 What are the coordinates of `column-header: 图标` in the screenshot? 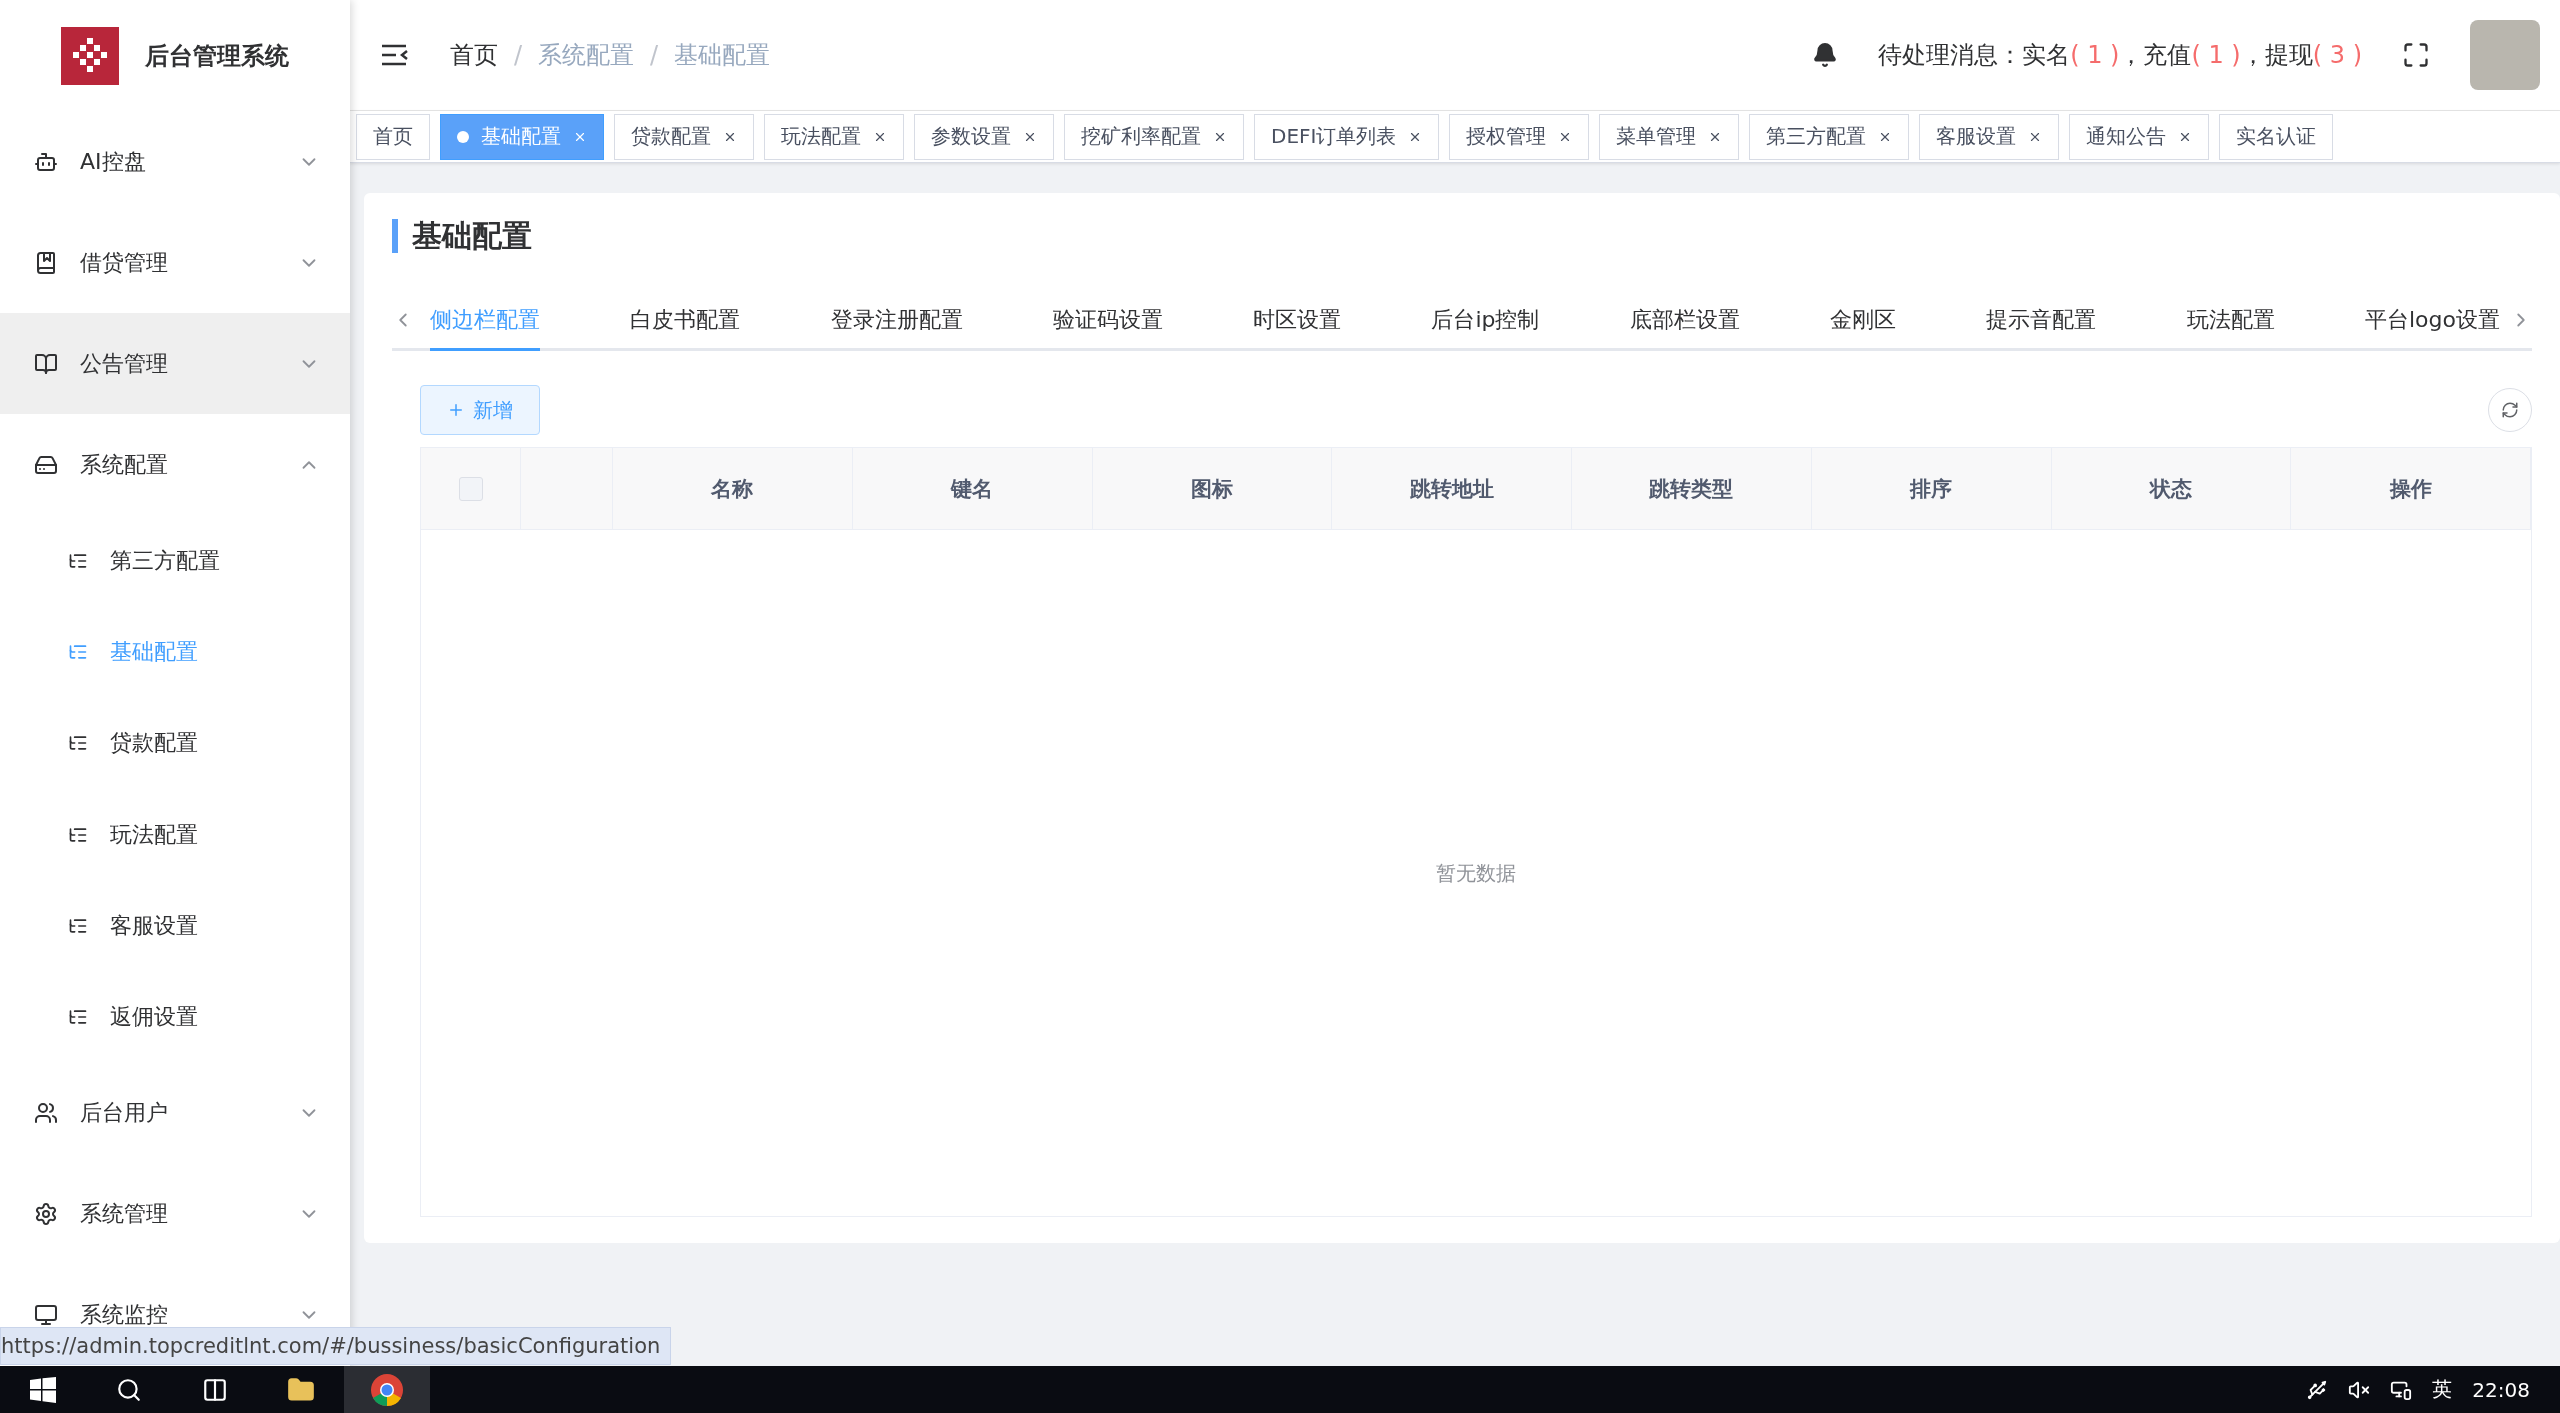 It's located at (1212, 488).